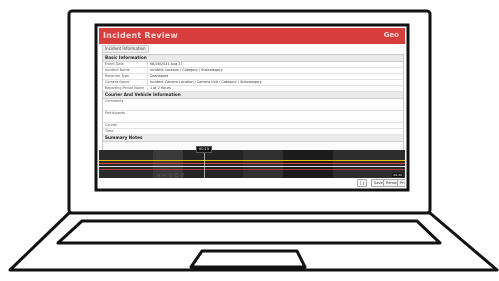  Describe the element at coordinates (140, 35) in the screenshot. I see `app-title: Incident Review` at that location.